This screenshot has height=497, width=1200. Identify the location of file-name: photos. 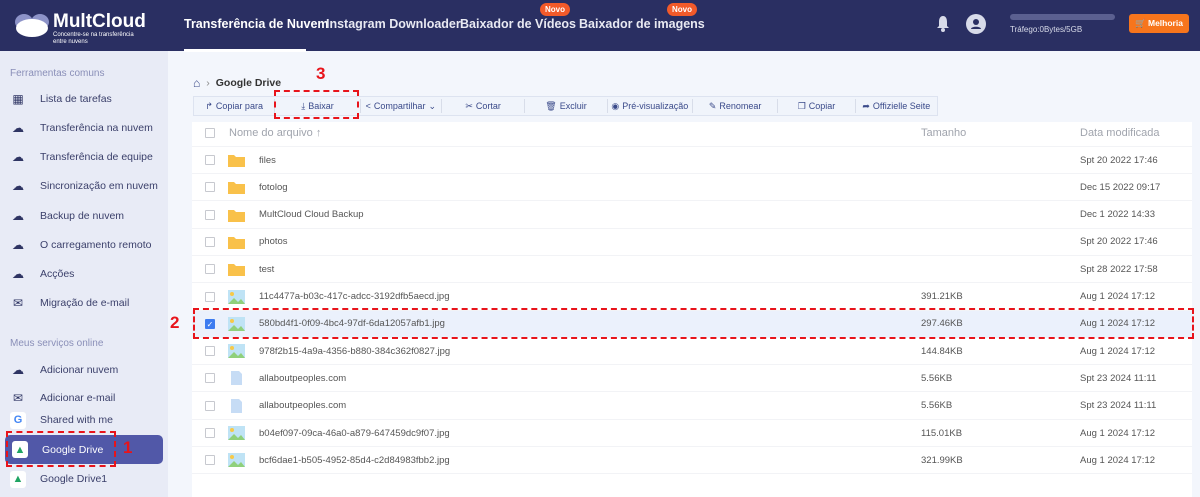
(273, 241).